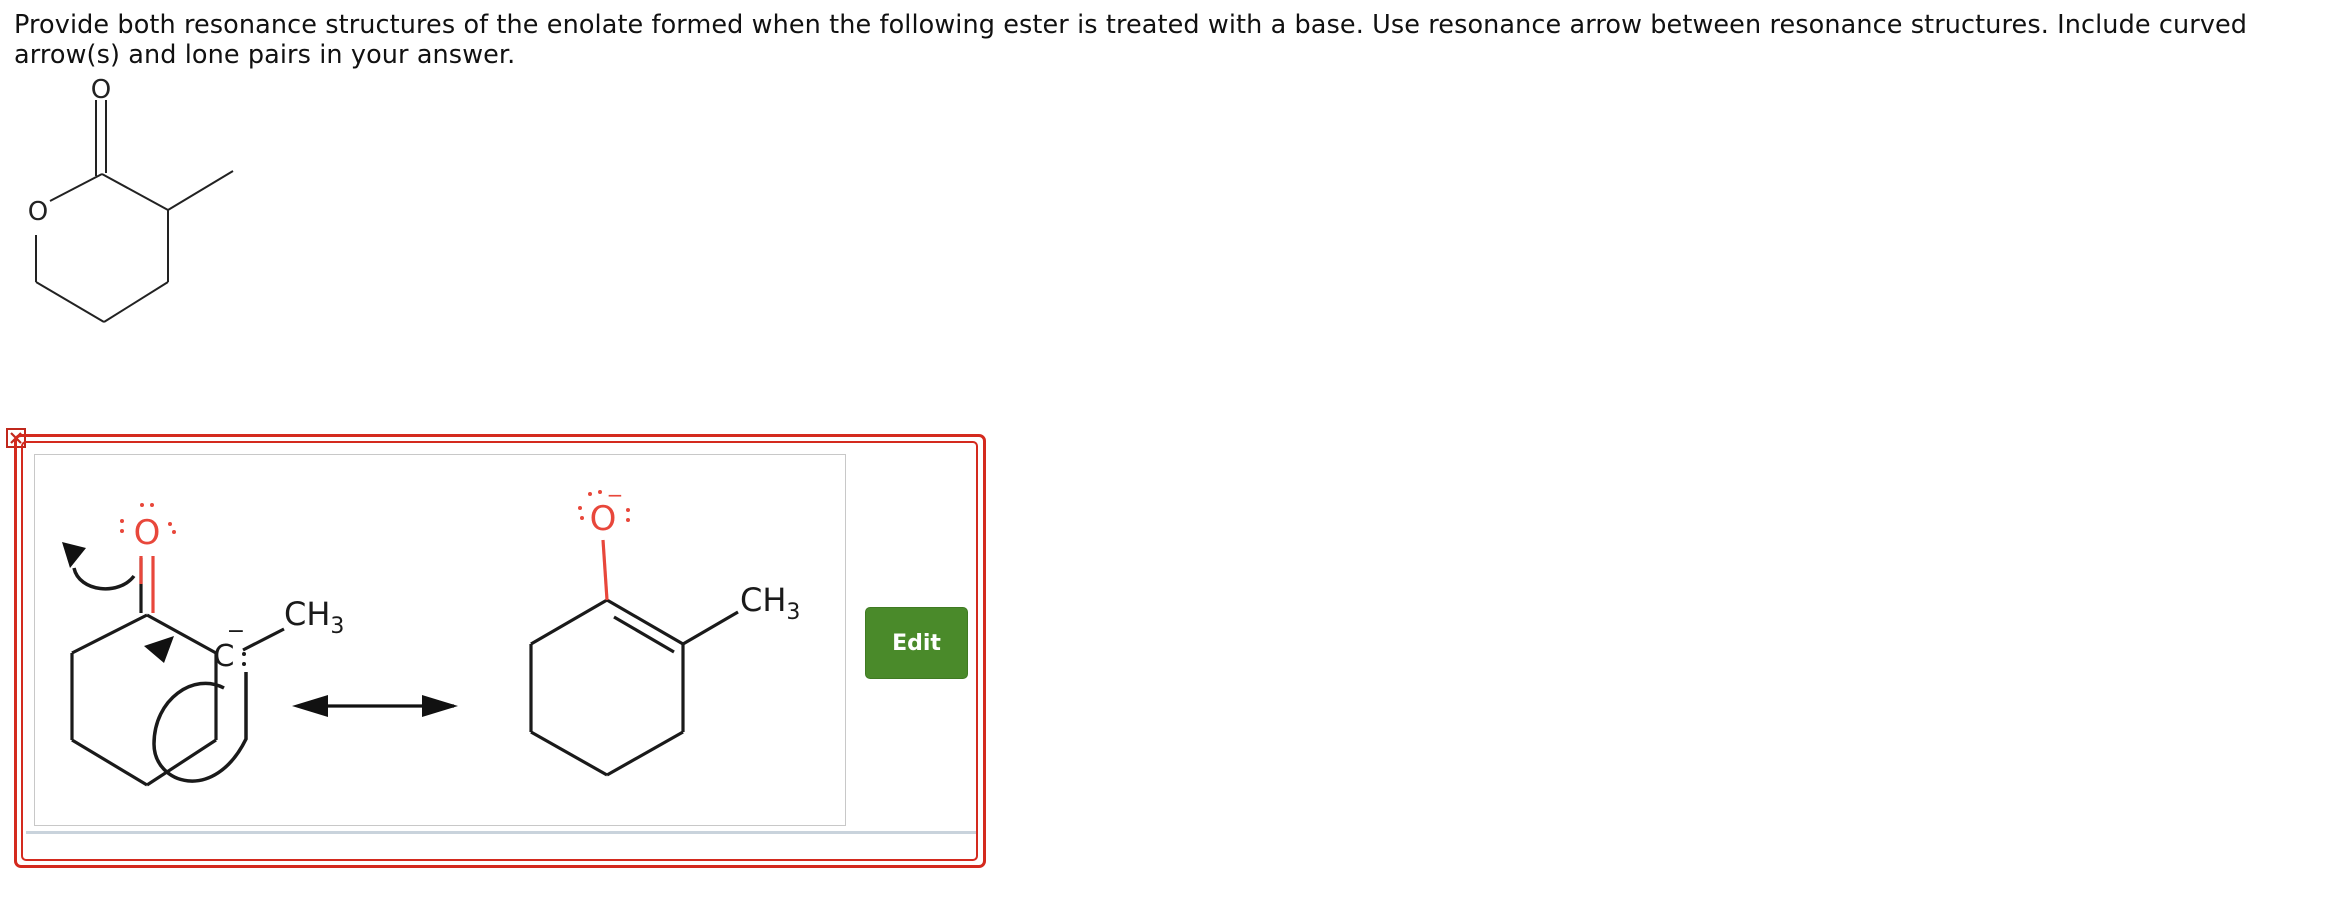  Describe the element at coordinates (200, 727) in the screenshot. I see `curved-arrow-lone-pair` at that location.